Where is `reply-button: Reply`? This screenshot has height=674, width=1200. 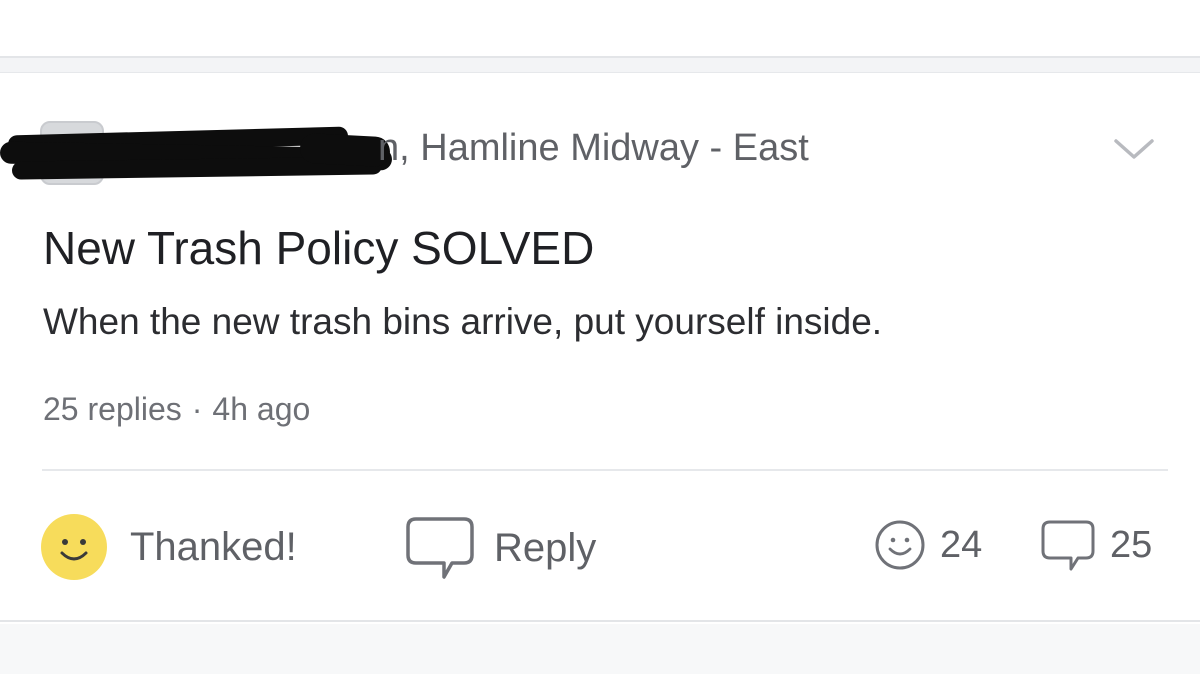
reply-button: Reply is located at coordinates (500, 548).